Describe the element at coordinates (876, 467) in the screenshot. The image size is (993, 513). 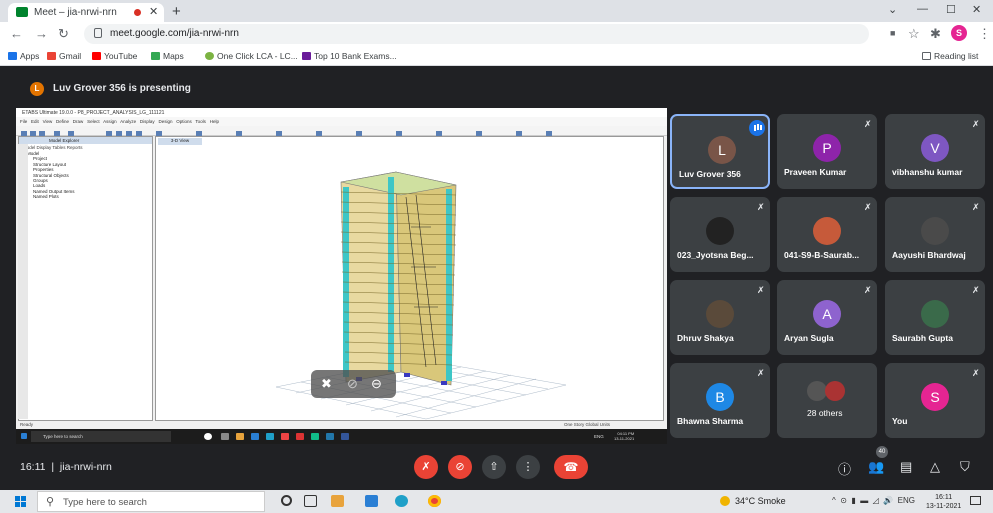
I see `people-icon: 👥` at that location.